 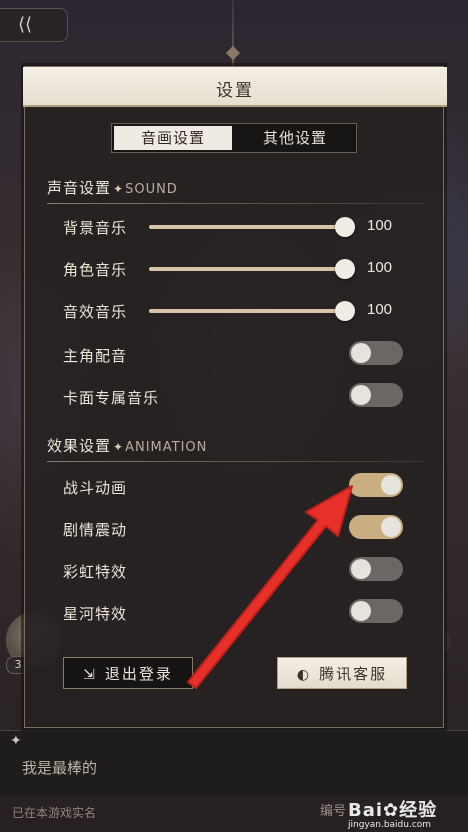 I want to click on dialog-header: 设置, so click(x=235, y=87).